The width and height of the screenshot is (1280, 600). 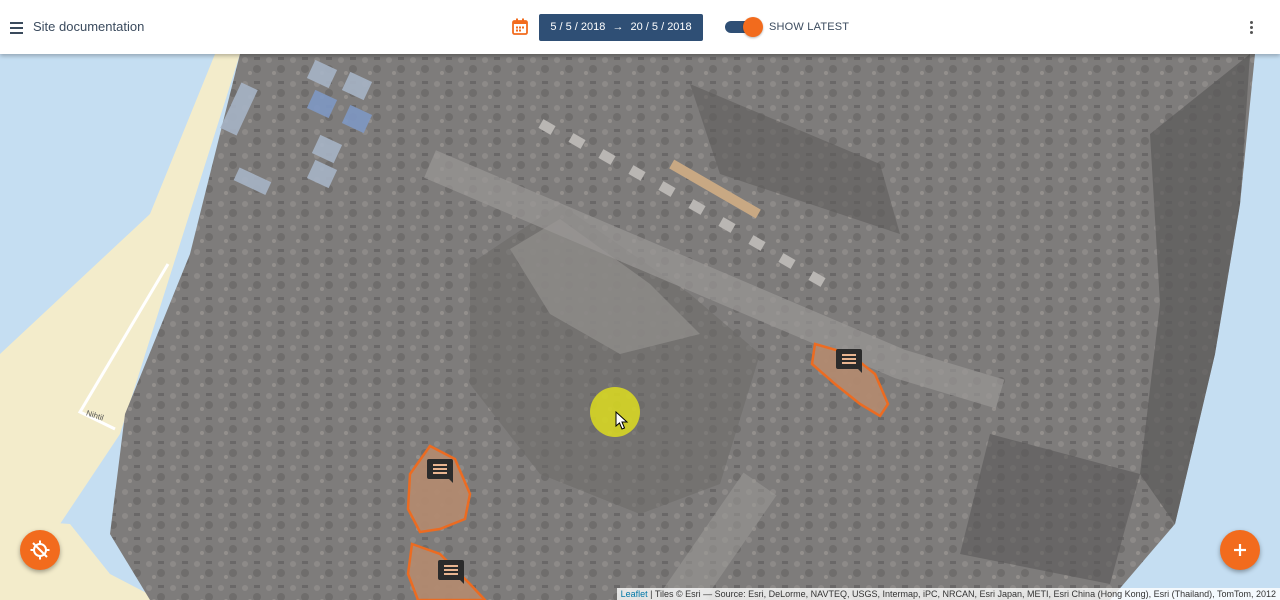 I want to click on toggle-knob, so click(x=753, y=27).